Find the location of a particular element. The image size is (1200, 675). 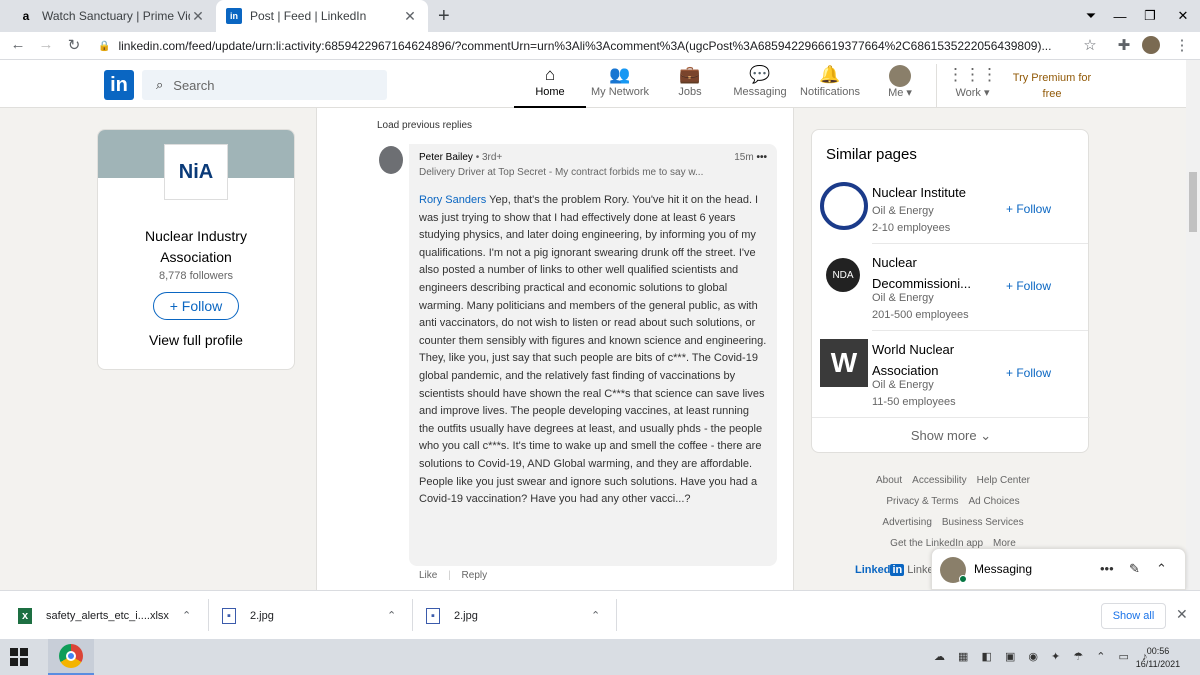

restore-button: ❐ is located at coordinates (1150, 16).